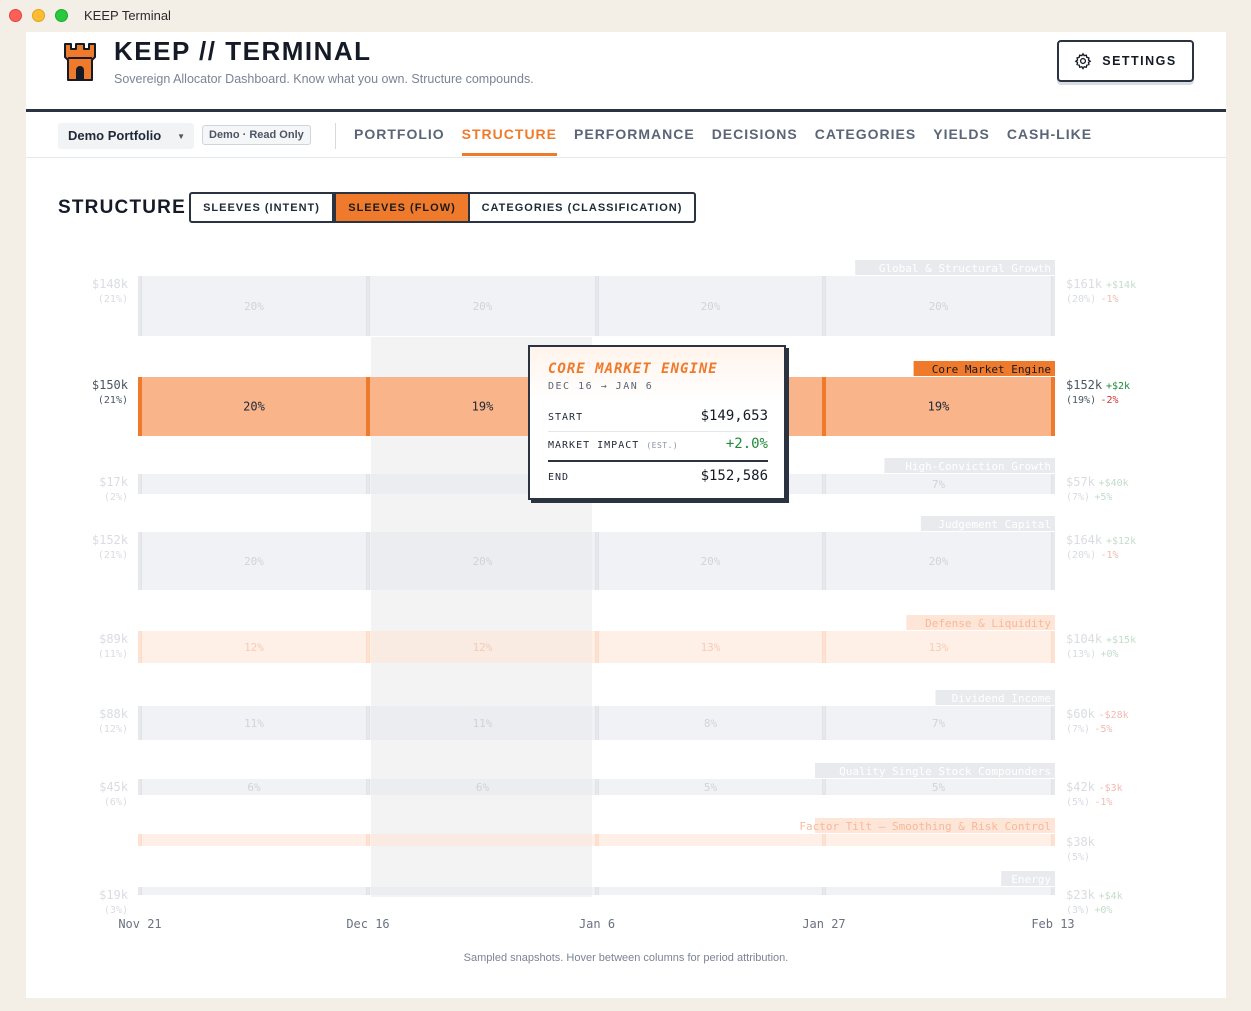 This screenshot has height=1011, width=1251. Describe the element at coordinates (1084, 284) in the screenshot. I see `end-value-label: $161k` at that location.